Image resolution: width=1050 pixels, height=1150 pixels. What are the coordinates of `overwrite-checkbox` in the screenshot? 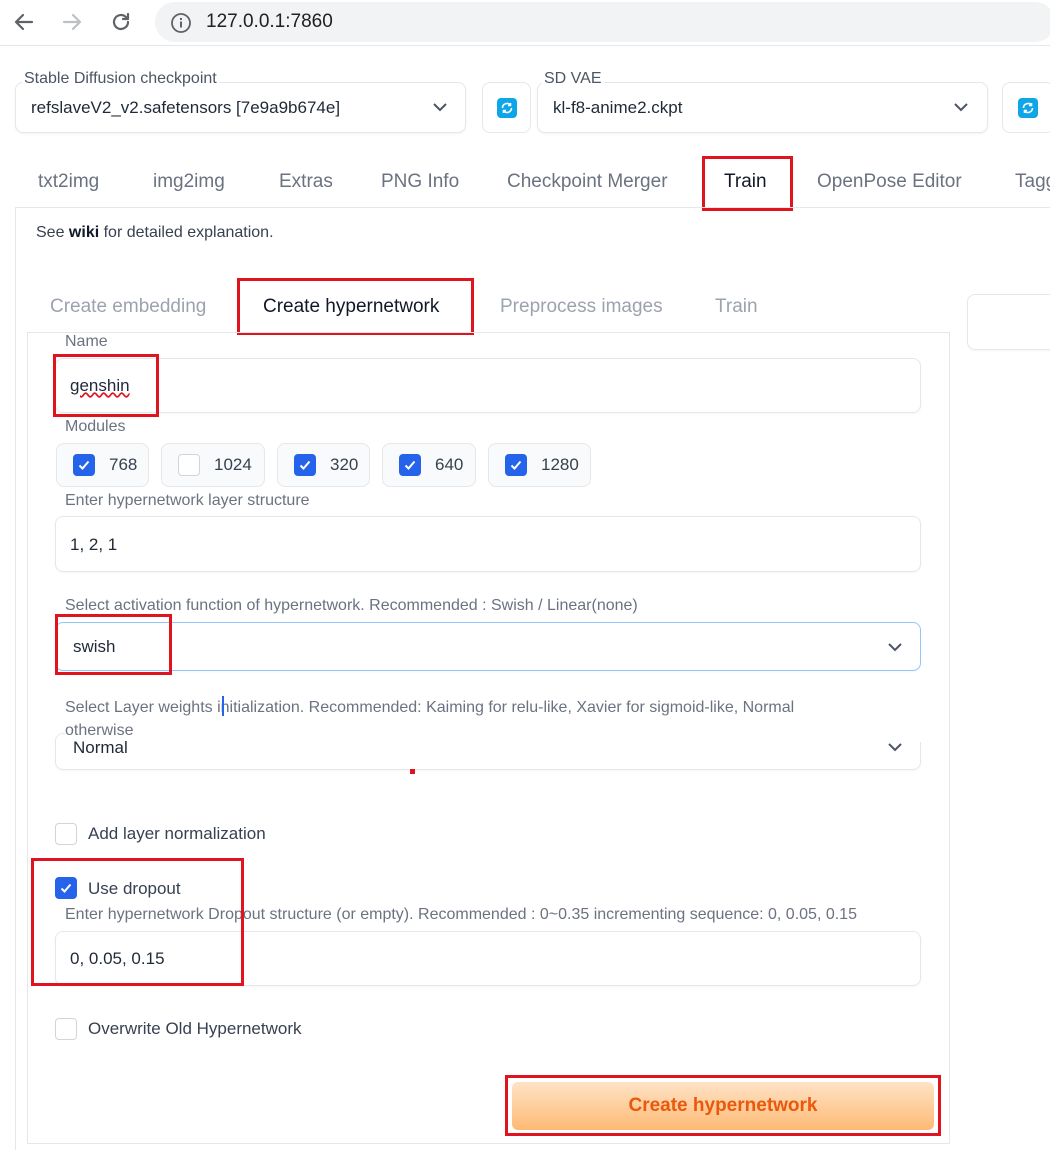 It's located at (66, 1029).